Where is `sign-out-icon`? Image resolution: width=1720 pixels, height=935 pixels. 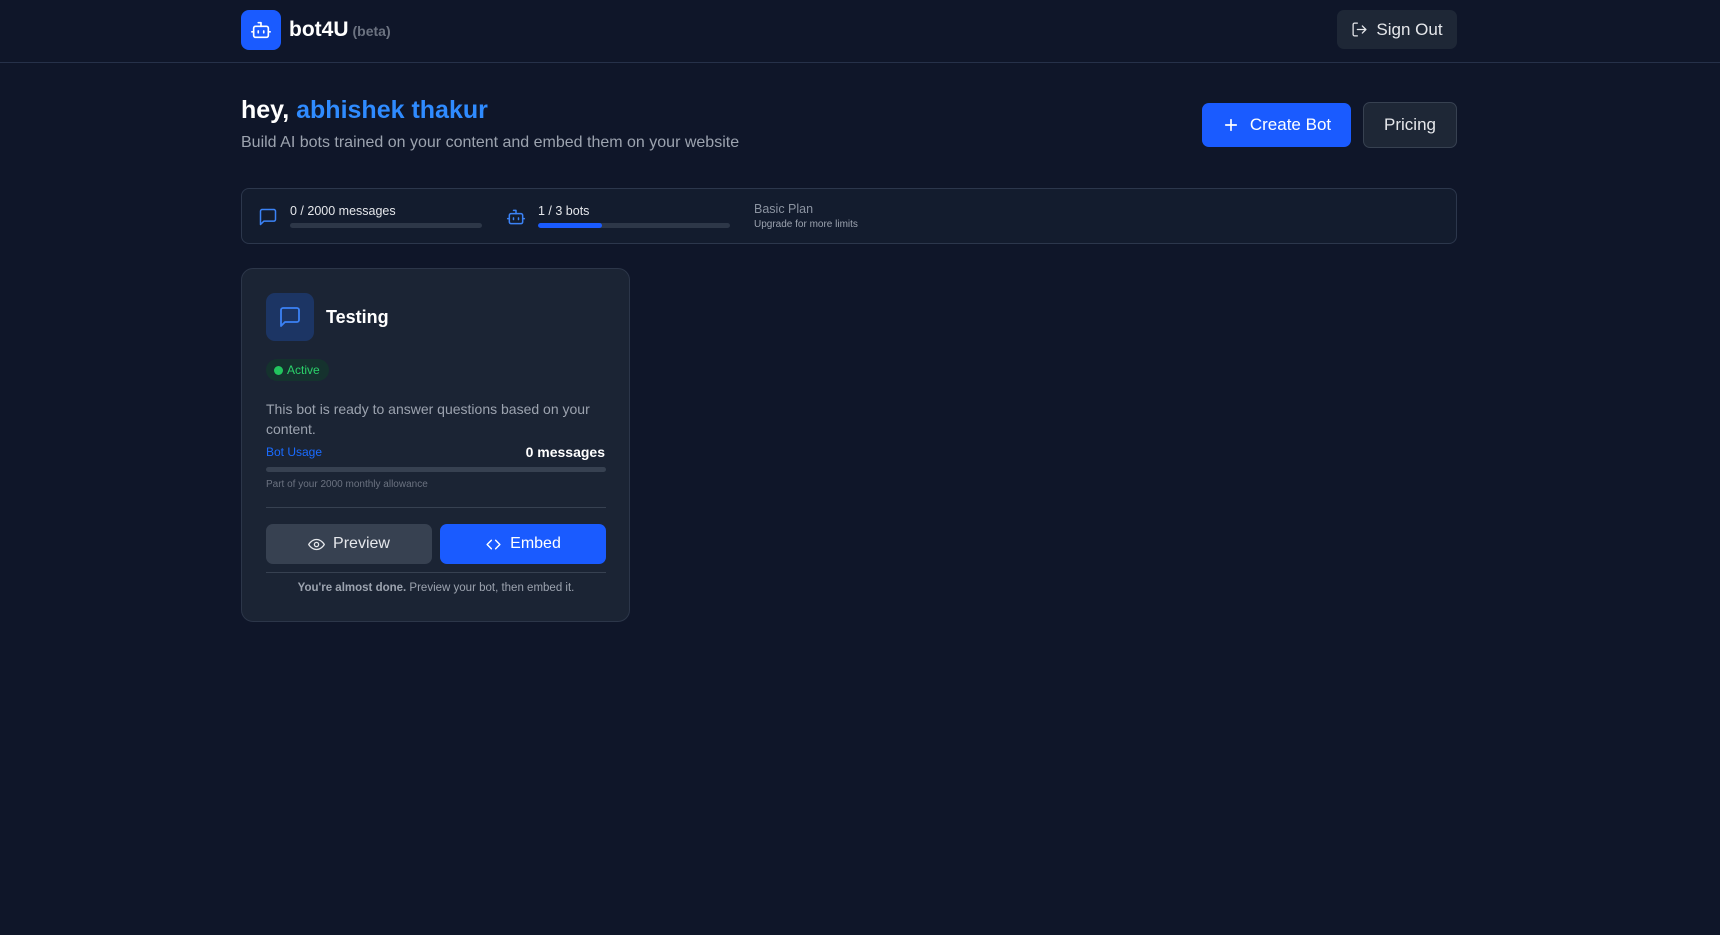 sign-out-icon is located at coordinates (1359, 29).